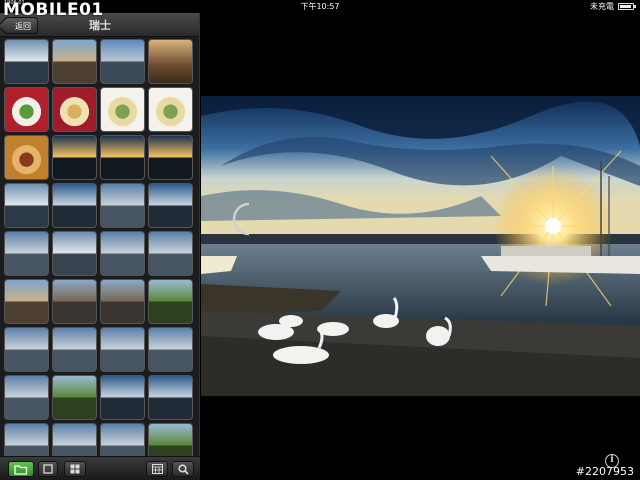 Image resolution: width=640 pixels, height=480 pixels. What do you see at coordinates (602, 6) in the screenshot?
I see `battery-text: 未充電` at bounding box center [602, 6].